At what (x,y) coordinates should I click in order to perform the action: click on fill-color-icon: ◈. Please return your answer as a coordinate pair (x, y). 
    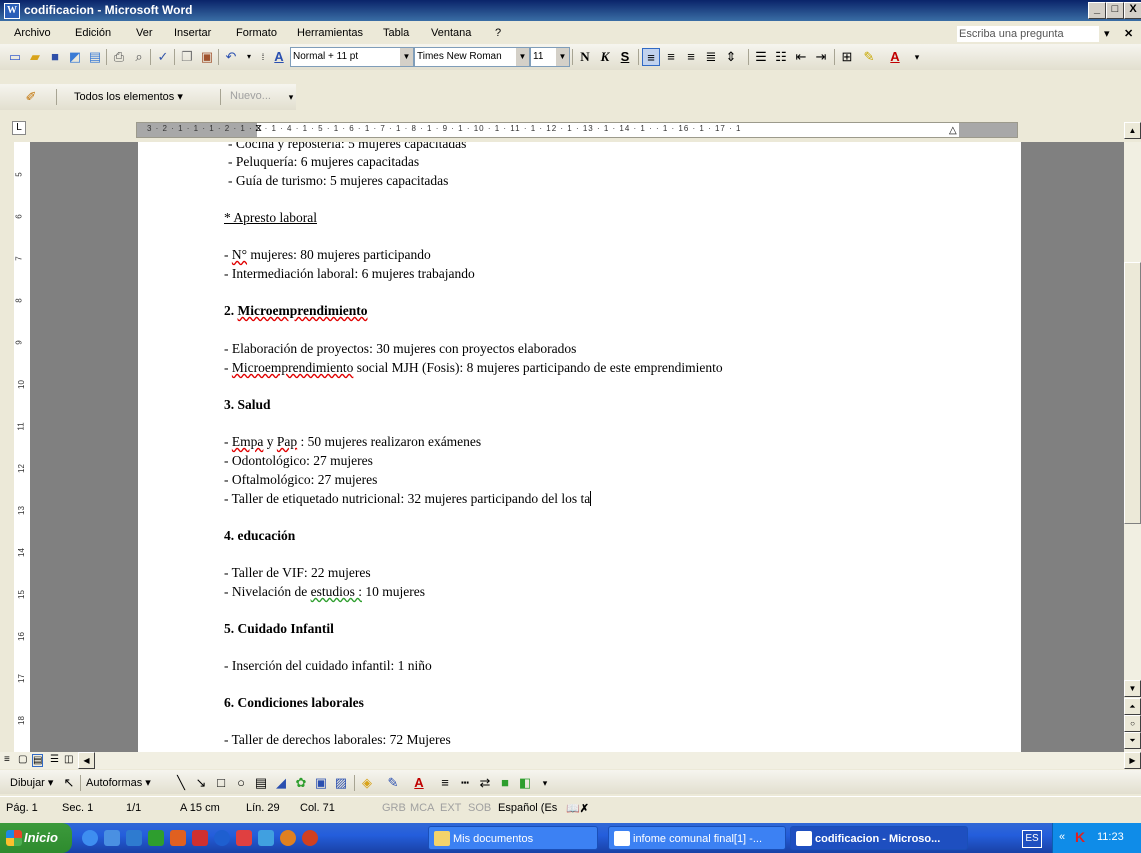
    Looking at the image, I should click on (367, 783).